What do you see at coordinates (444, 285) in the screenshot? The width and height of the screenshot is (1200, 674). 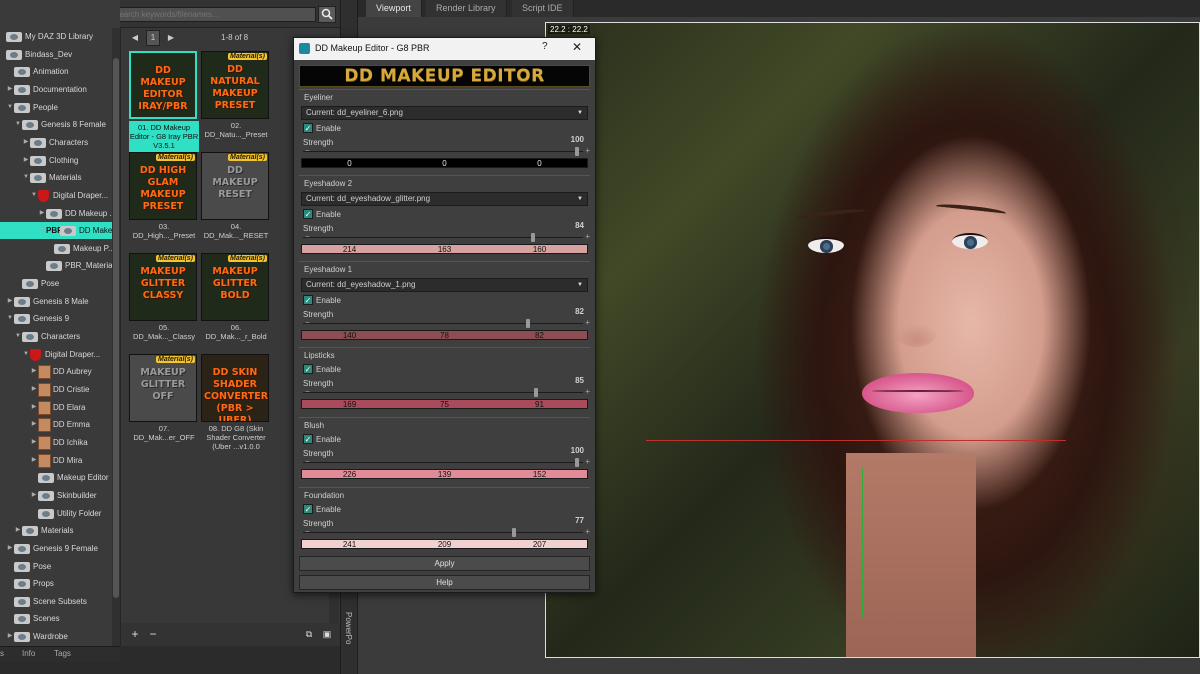 I see `texture-dropdown: Current: dd_eyeshadow_1.png ▼` at bounding box center [444, 285].